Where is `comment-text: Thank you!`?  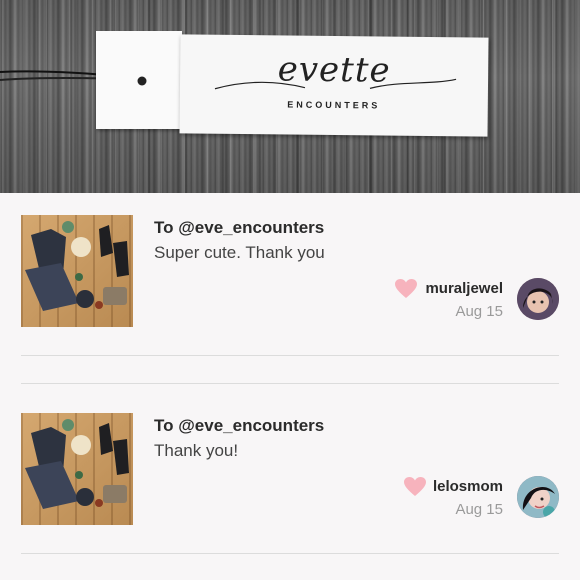 comment-text: Thank you! is located at coordinates (196, 450).